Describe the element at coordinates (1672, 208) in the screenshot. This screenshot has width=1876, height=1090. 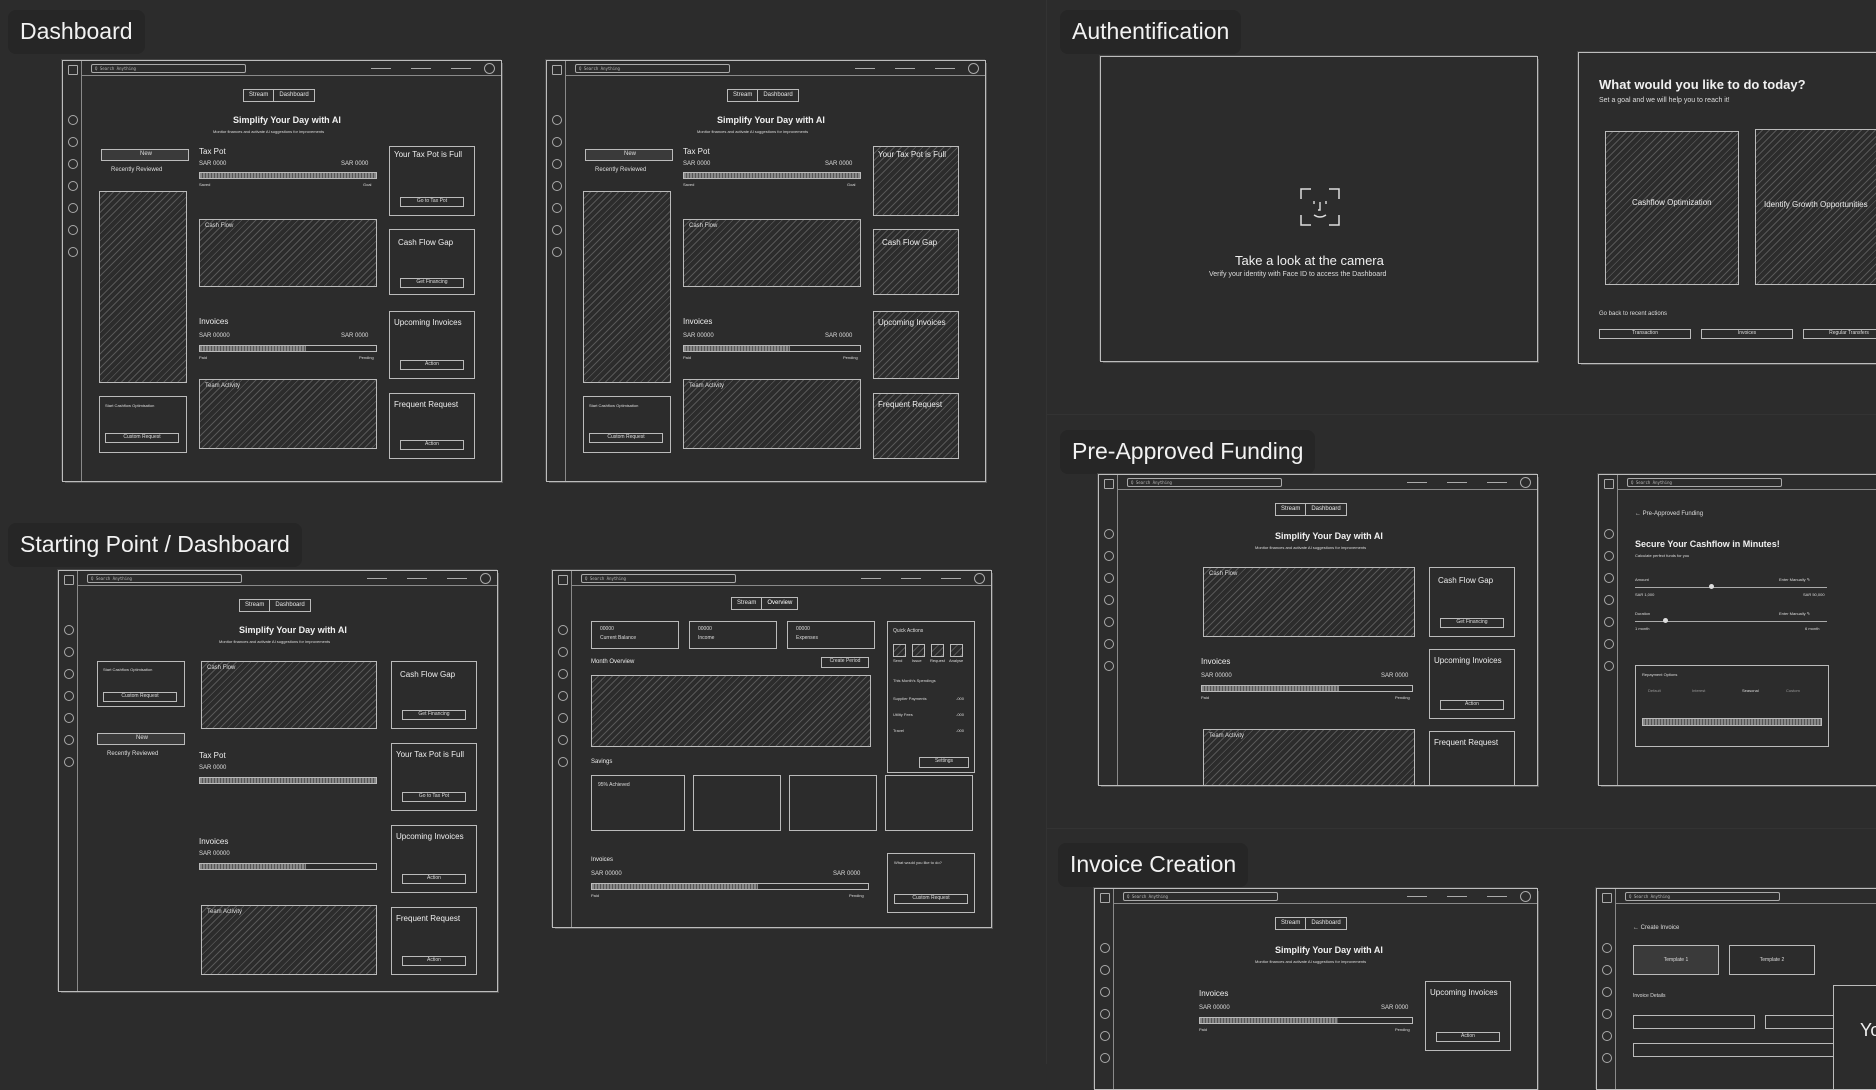
I see `option-cashflow-optimization: Cashflow Optimization` at that location.